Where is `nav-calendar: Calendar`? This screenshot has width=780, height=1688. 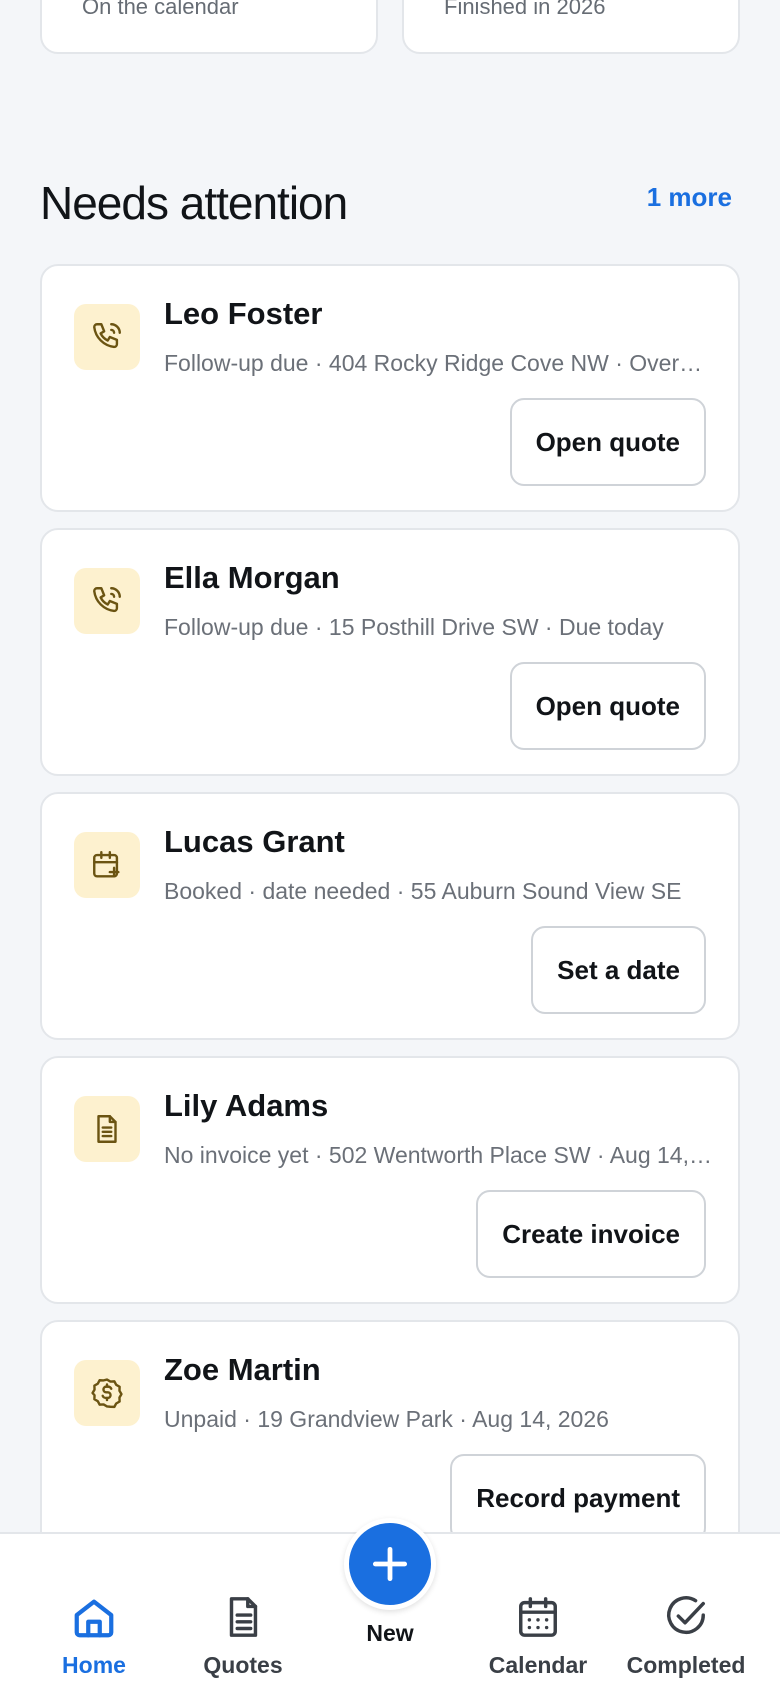 nav-calendar: Calendar is located at coordinates (538, 1611).